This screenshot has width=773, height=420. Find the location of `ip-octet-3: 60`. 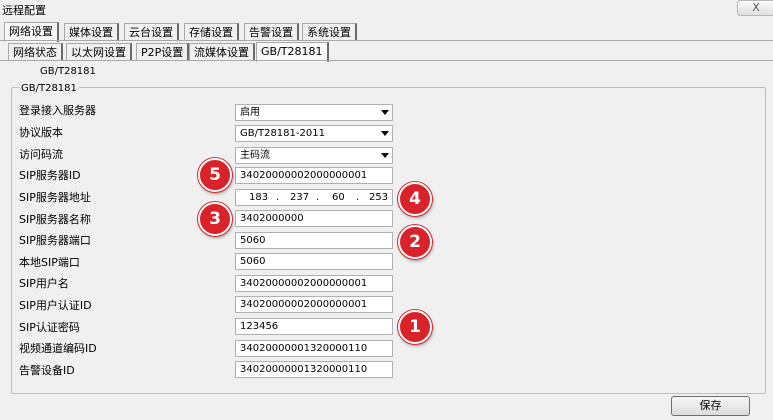

ip-octet-3: 60 is located at coordinates (338, 197).